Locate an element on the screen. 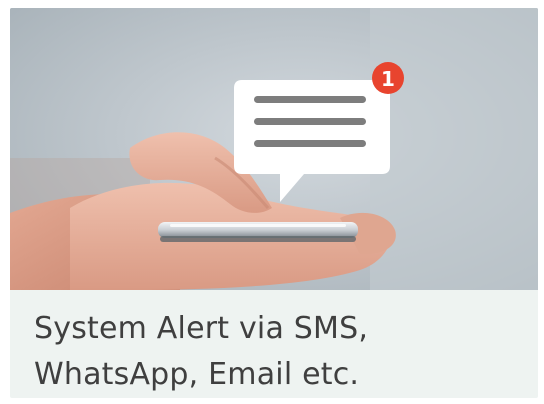  notification-count: 1 is located at coordinates (388, 79).